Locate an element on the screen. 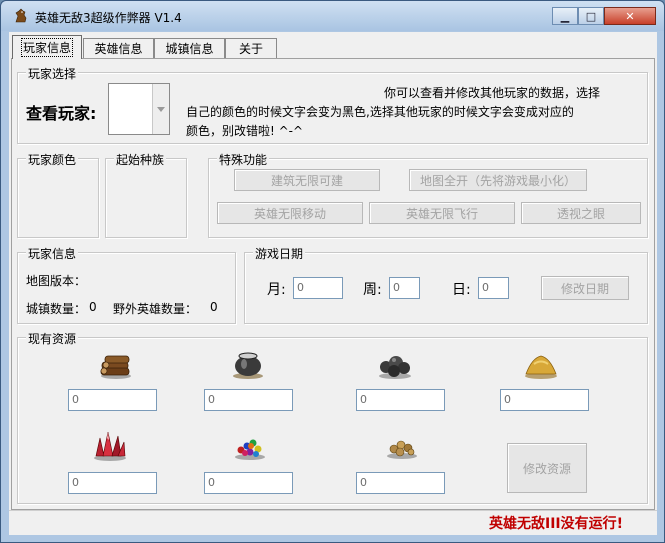  sulfur-input: 0 is located at coordinates (544, 400).